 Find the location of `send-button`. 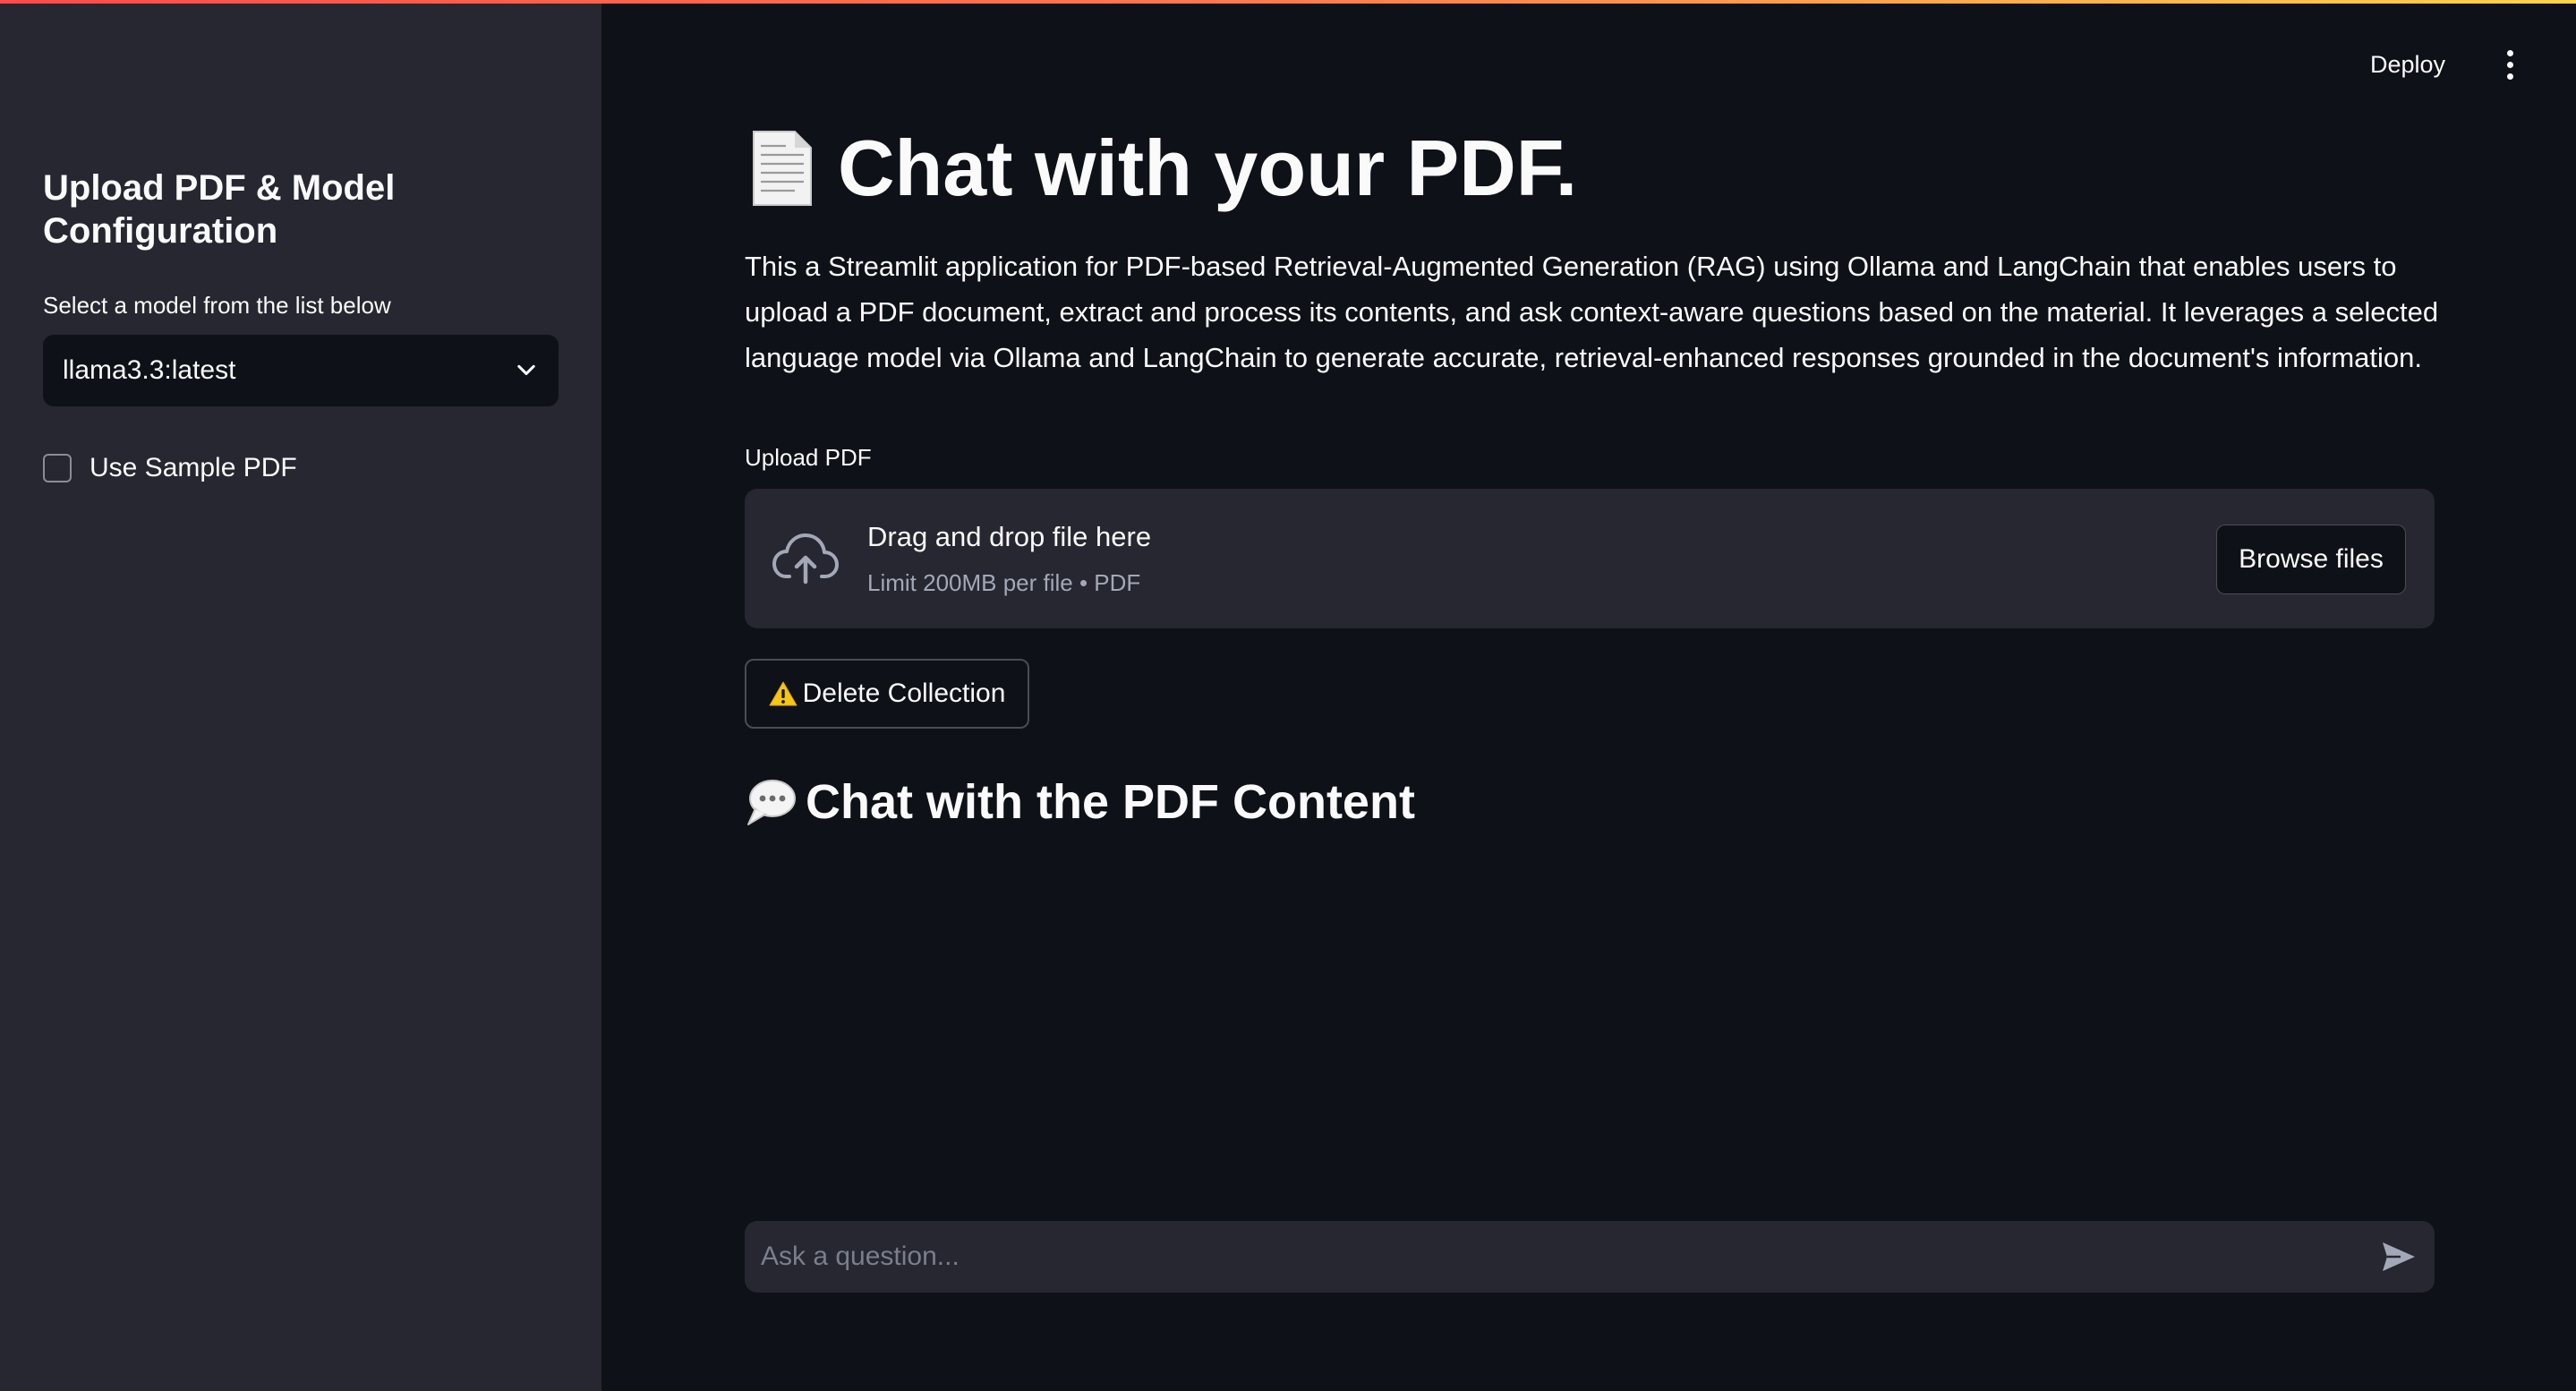

send-button is located at coordinates (2398, 1256).